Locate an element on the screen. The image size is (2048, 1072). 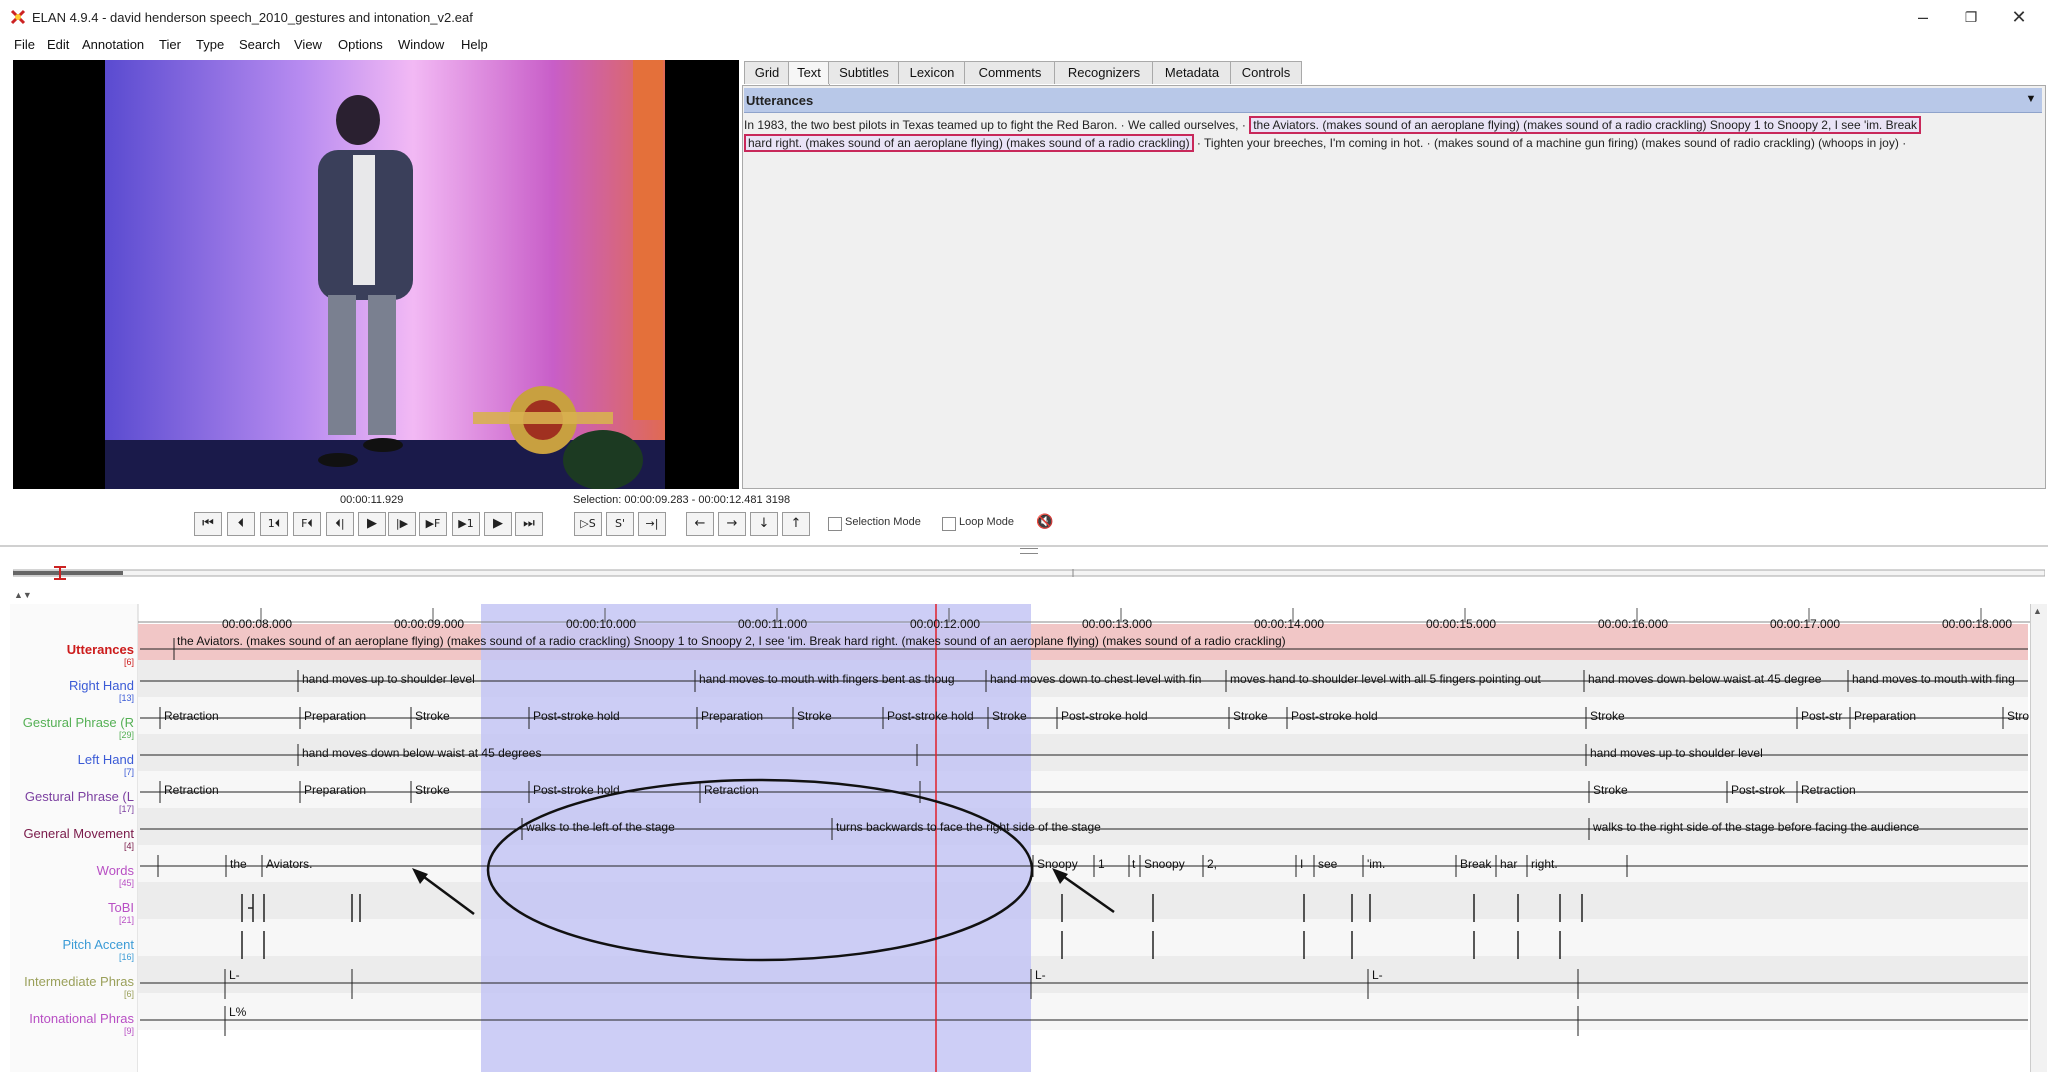
chevron-down-icon: ▼ is located at coordinates (2031, 99).